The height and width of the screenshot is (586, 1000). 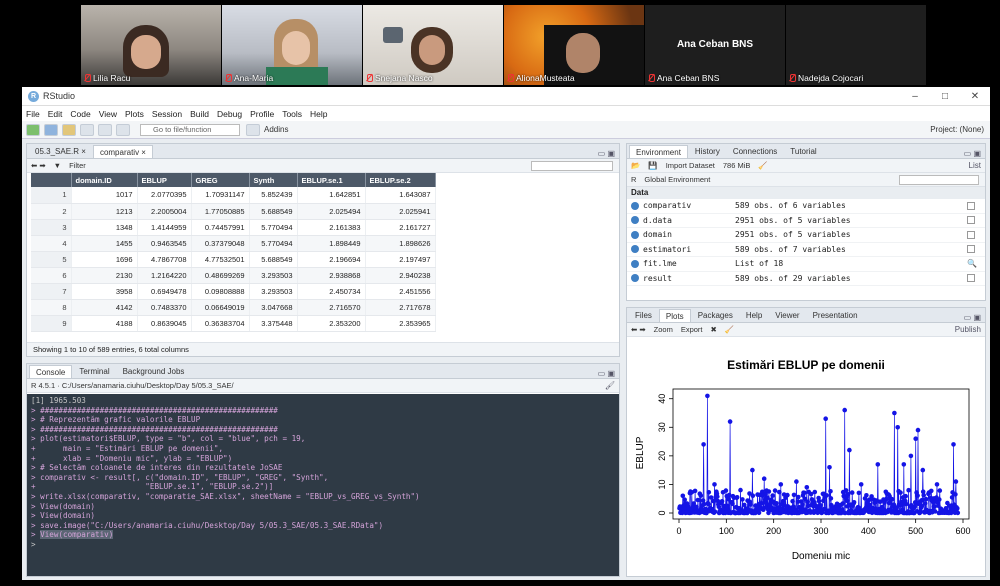 I want to click on tab-connections: Connections, so click(x=755, y=151).